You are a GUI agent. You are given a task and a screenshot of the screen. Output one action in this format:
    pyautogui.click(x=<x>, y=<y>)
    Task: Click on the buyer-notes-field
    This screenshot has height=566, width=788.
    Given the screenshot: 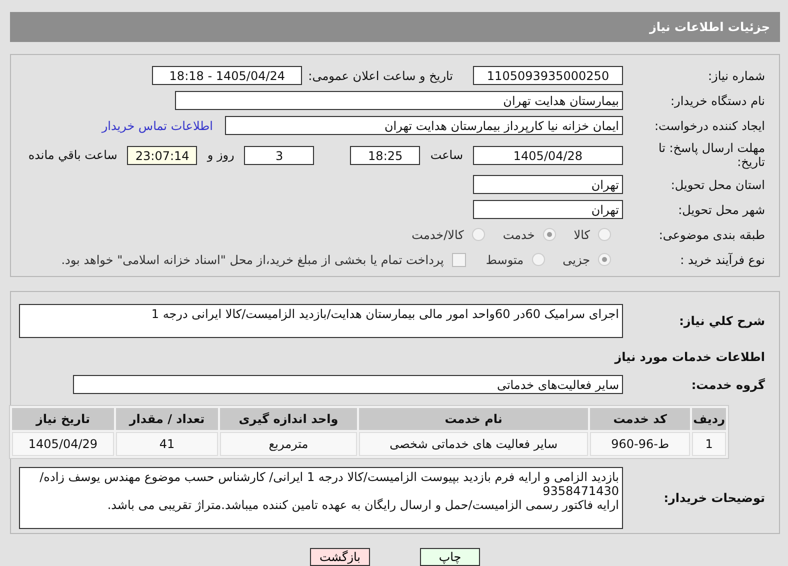 What is the action you would take?
    pyautogui.click(x=321, y=498)
    